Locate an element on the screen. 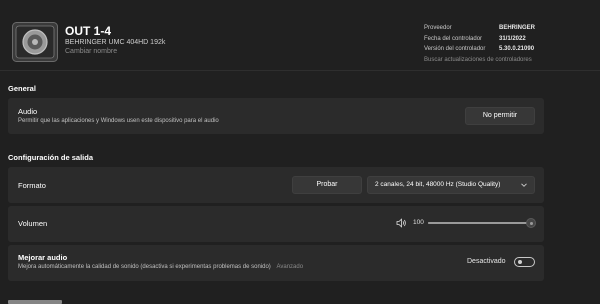 This screenshot has width=600, height=304. driver-date-value: 31/1/2022 is located at coordinates (512, 39).